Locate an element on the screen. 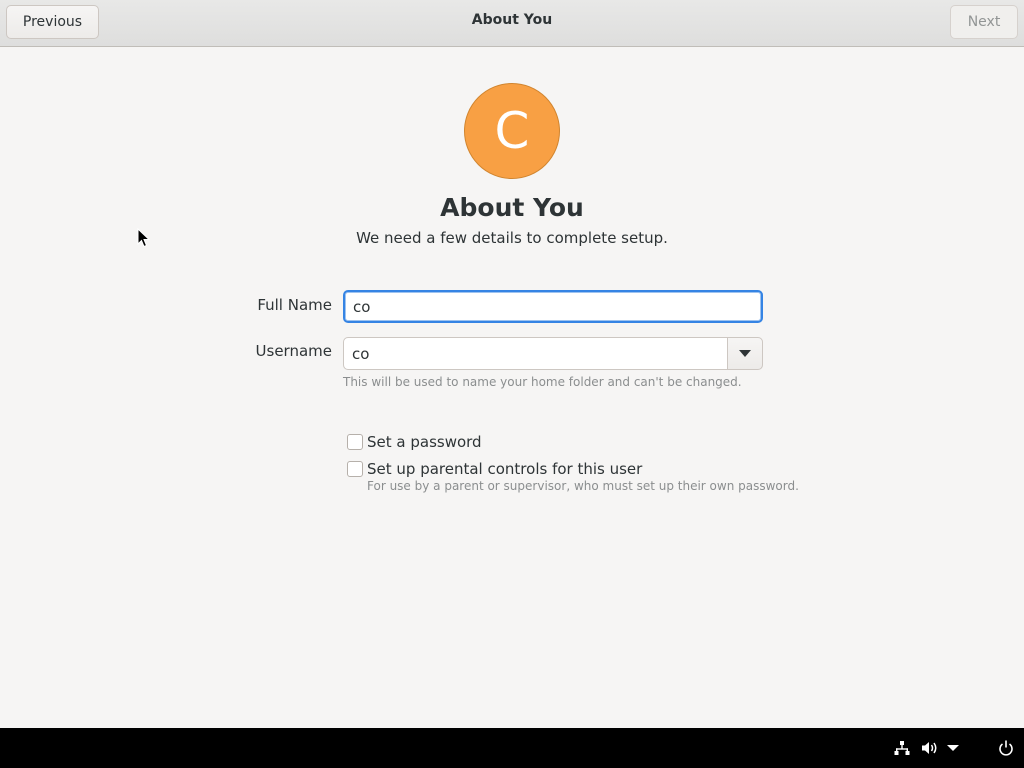 Image resolution: width=1024 pixels, height=768 pixels. avatar-initial: C is located at coordinates (512, 131).